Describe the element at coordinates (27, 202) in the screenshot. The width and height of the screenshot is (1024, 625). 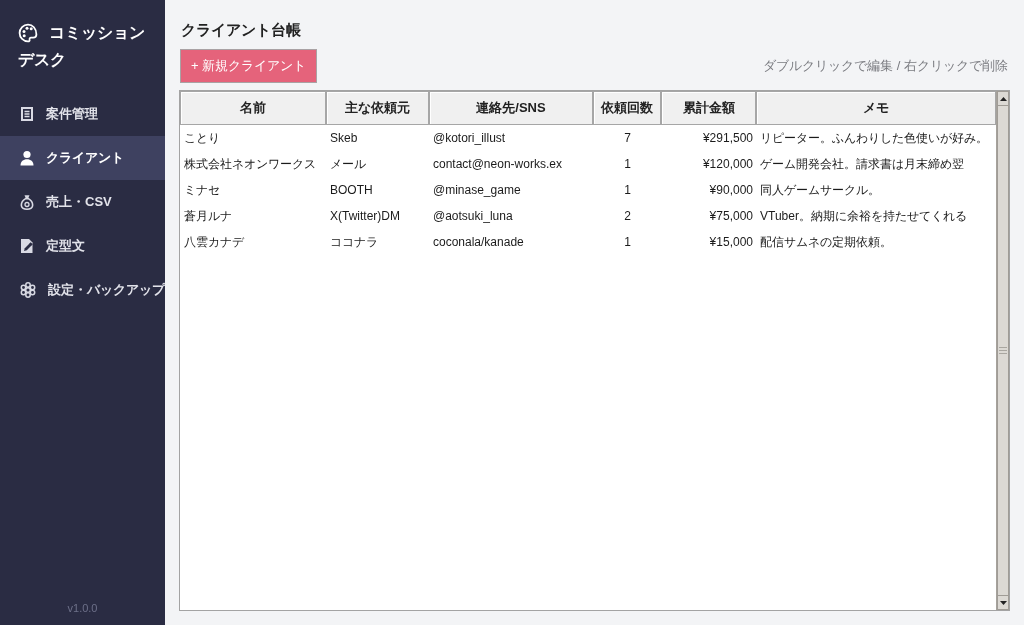
I see `money-bag-icon` at that location.